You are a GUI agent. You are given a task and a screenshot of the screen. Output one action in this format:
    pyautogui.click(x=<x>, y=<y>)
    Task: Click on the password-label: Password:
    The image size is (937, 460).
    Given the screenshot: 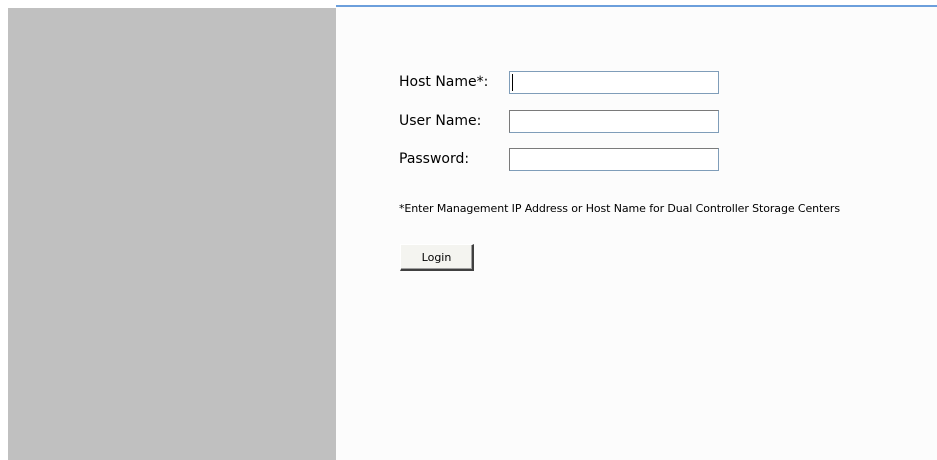 What is the action you would take?
    pyautogui.click(x=434, y=159)
    